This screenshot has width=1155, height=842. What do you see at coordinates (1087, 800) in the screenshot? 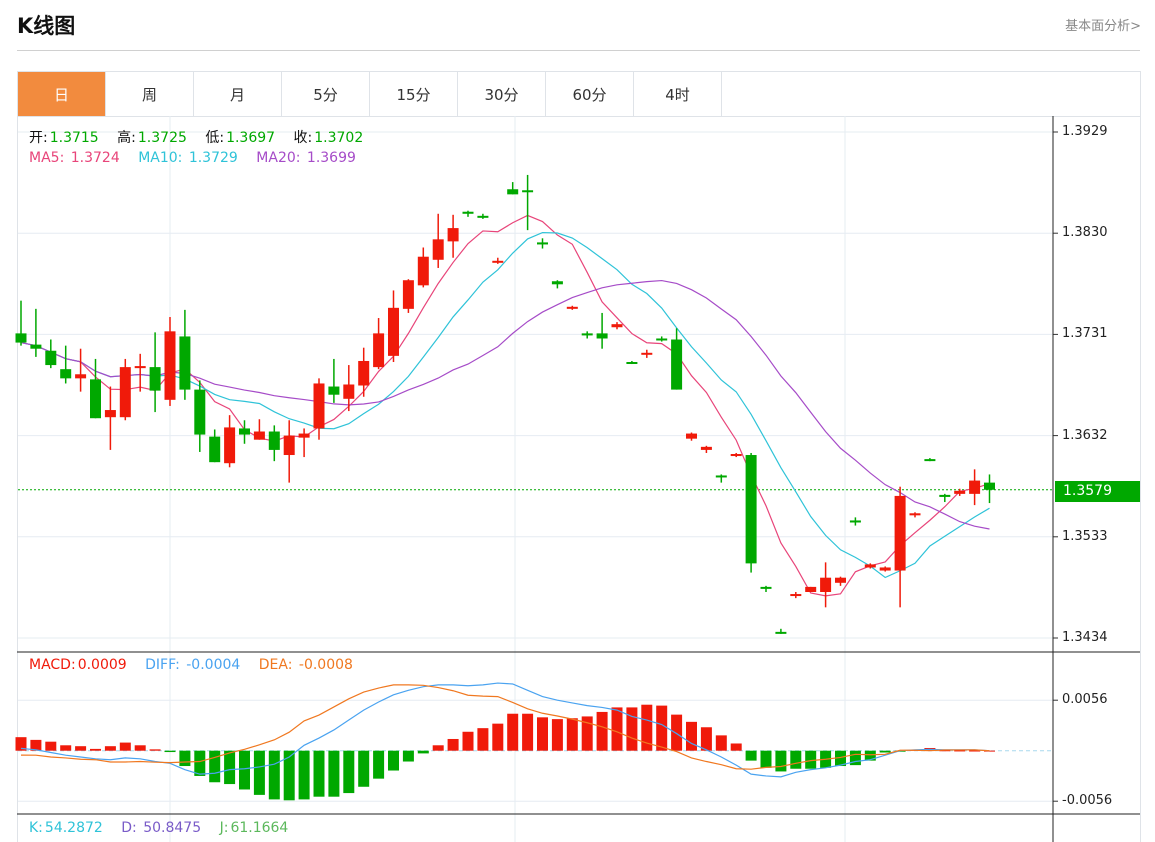
I see `macd-tick: -0.0056` at bounding box center [1087, 800].